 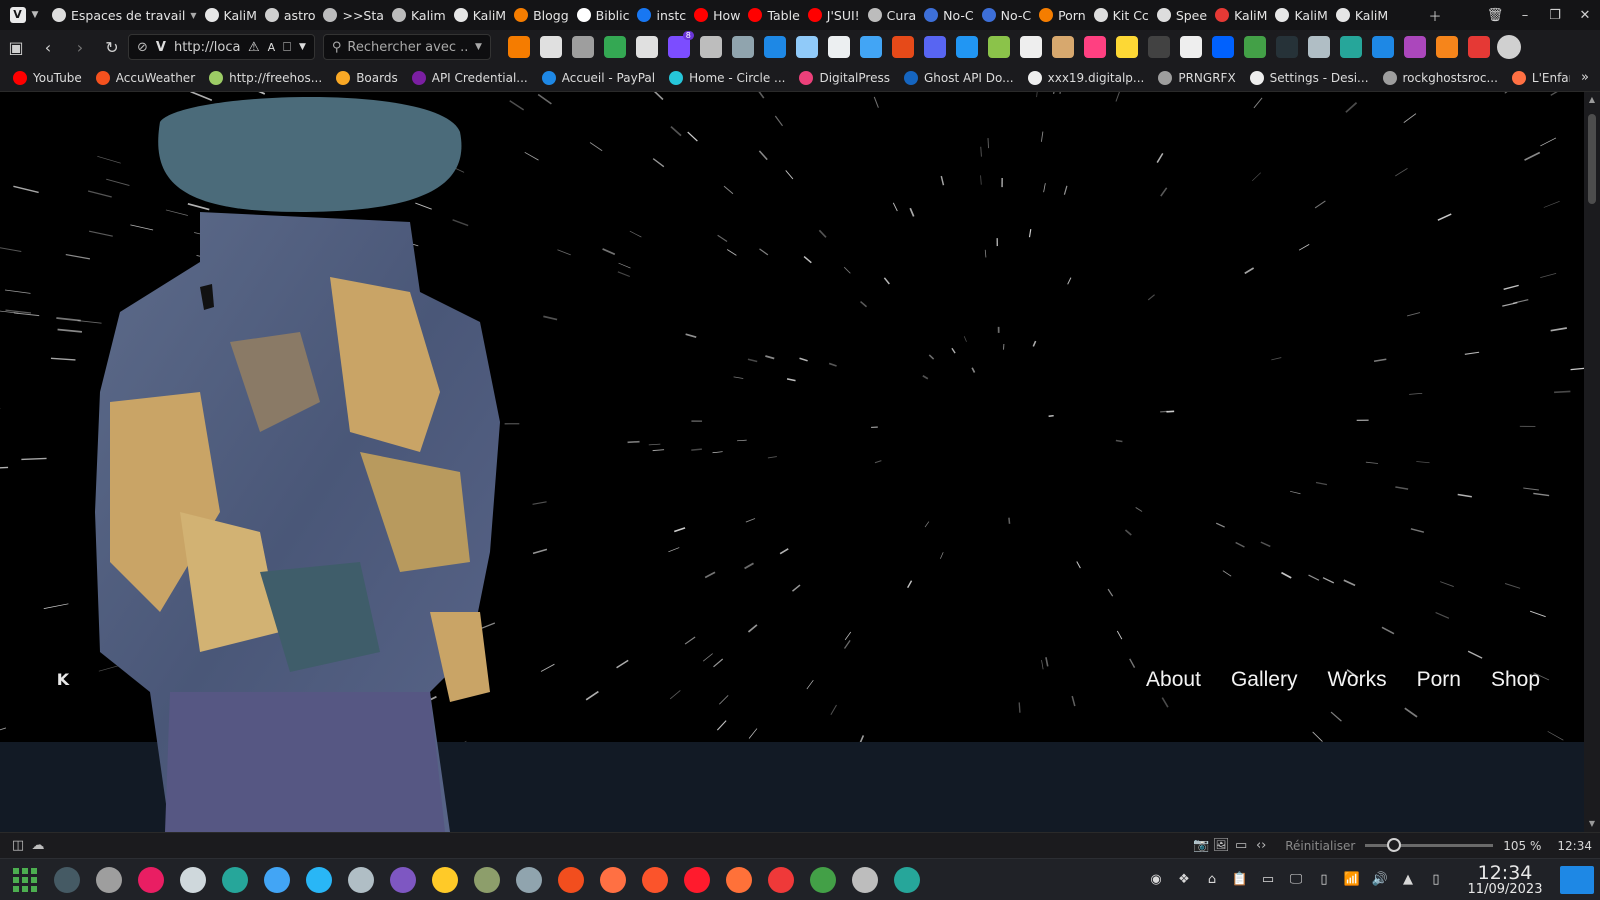 I want to click on nav-link-porn: Porn, so click(x=1439, y=680).